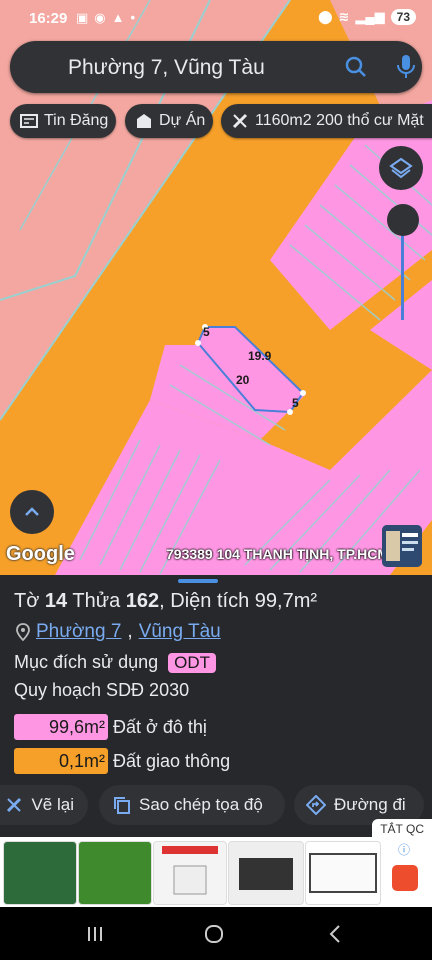  Describe the element at coordinates (166, 68) in the screenshot. I see `search-query: Phường 7, Vũng Tàu` at that location.